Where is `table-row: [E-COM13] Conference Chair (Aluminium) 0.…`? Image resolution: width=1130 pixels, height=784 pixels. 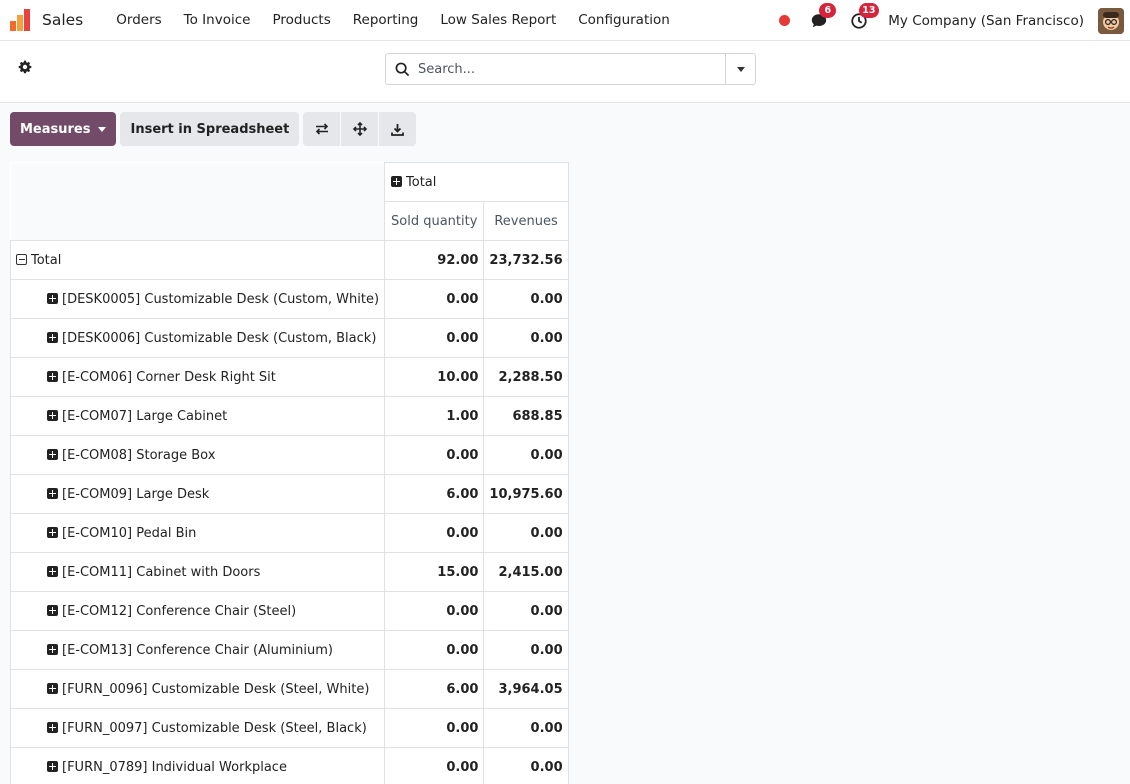 table-row: [E-COM13] Conference Chair (Aluminium) 0.… is located at coordinates (289, 650).